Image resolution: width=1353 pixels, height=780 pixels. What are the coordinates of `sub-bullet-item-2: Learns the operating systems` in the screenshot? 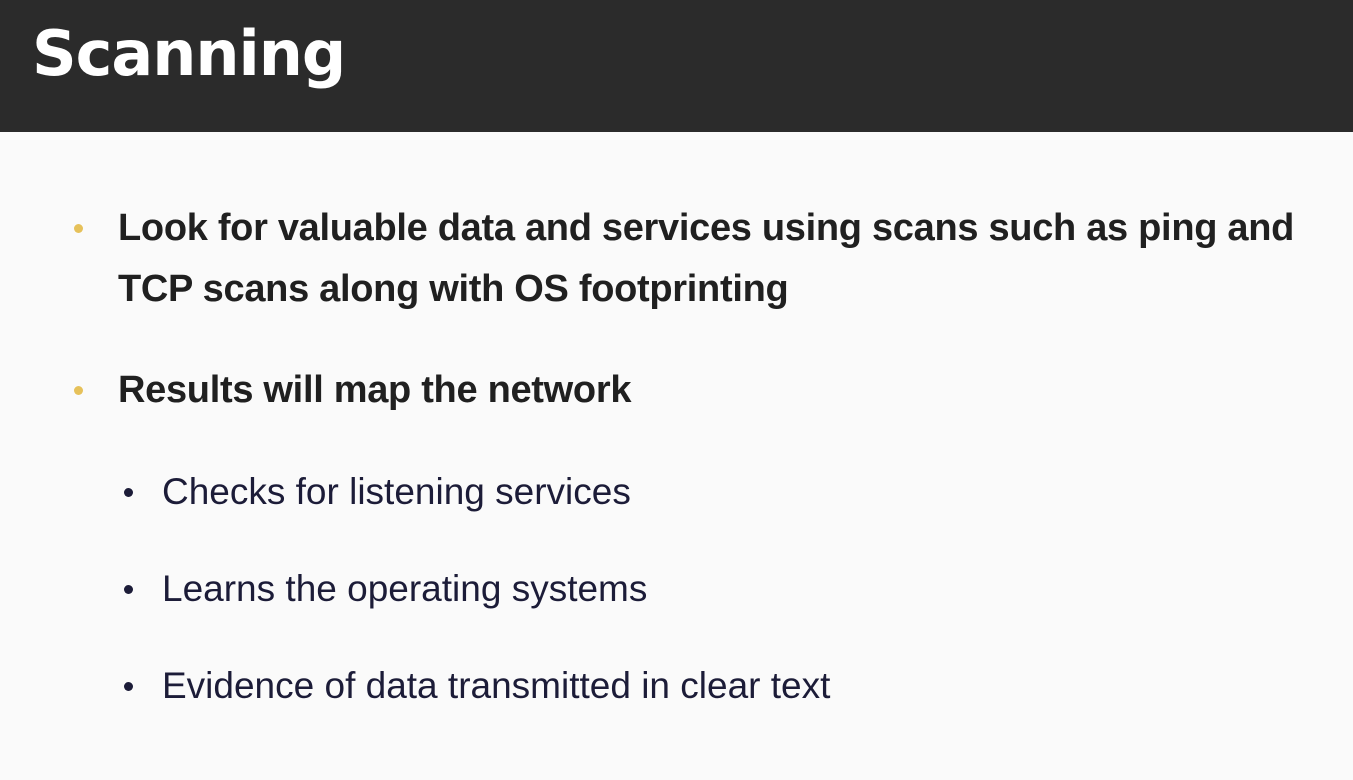 It's located at (405, 588).